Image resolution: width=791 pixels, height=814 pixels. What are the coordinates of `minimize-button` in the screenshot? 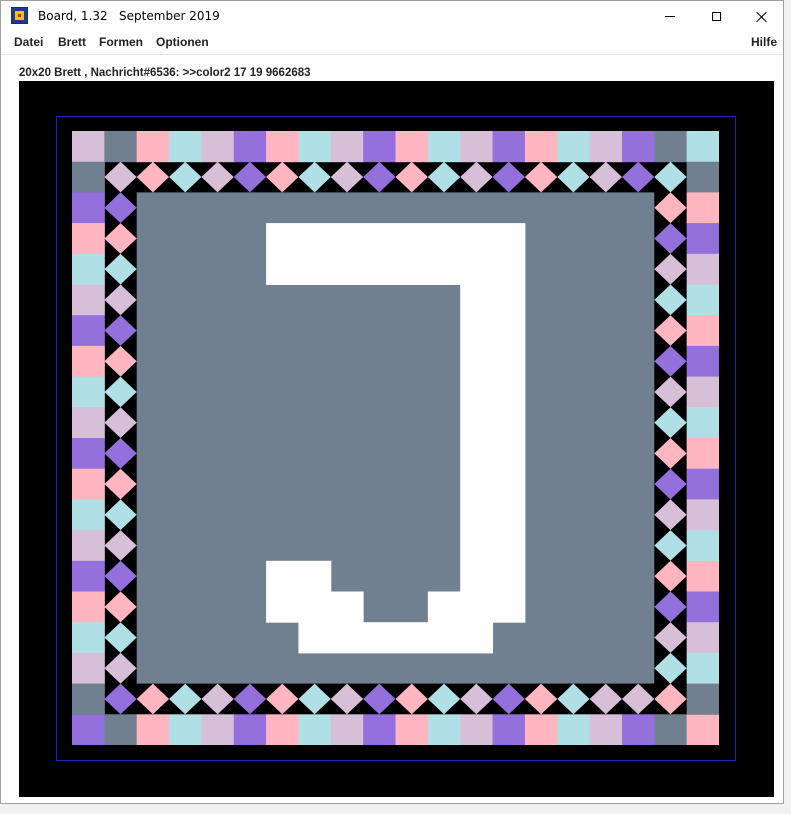 It's located at (670, 16).